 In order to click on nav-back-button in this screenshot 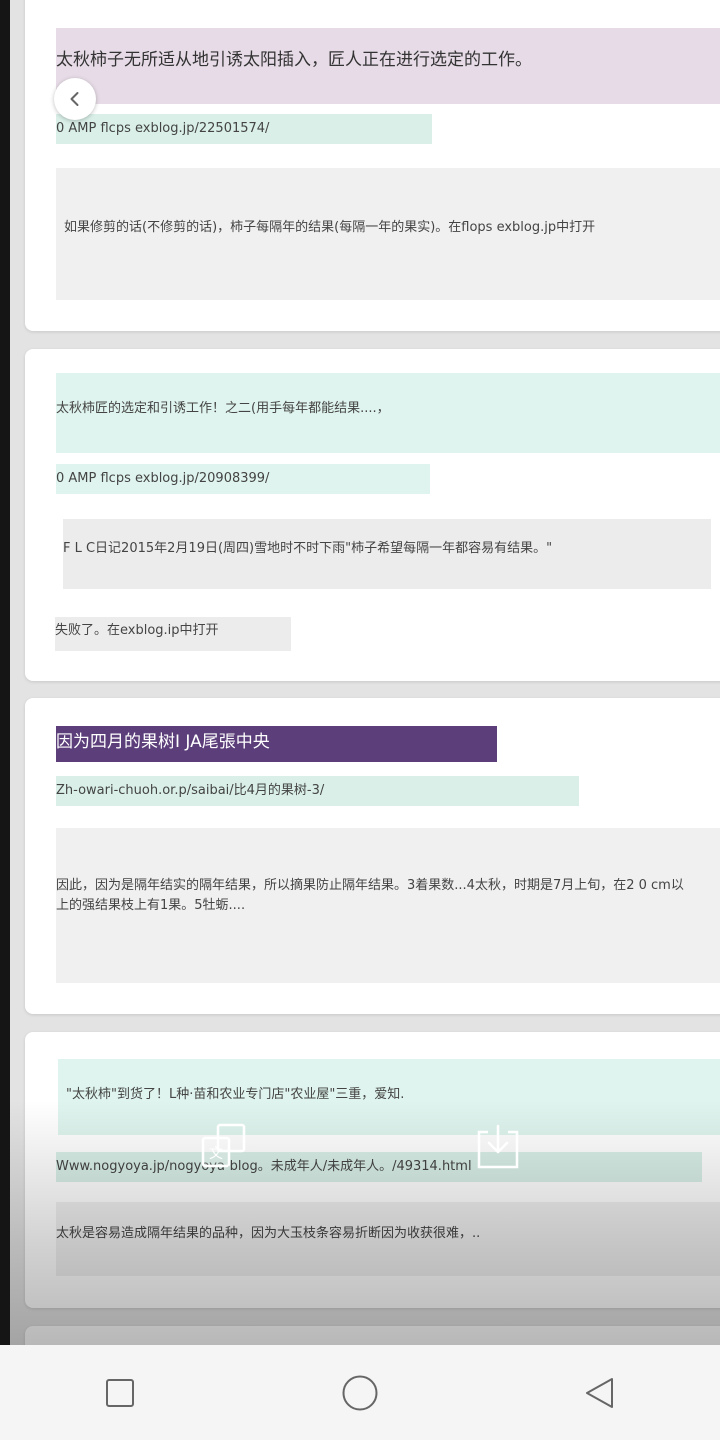, I will do `click(600, 1393)`.